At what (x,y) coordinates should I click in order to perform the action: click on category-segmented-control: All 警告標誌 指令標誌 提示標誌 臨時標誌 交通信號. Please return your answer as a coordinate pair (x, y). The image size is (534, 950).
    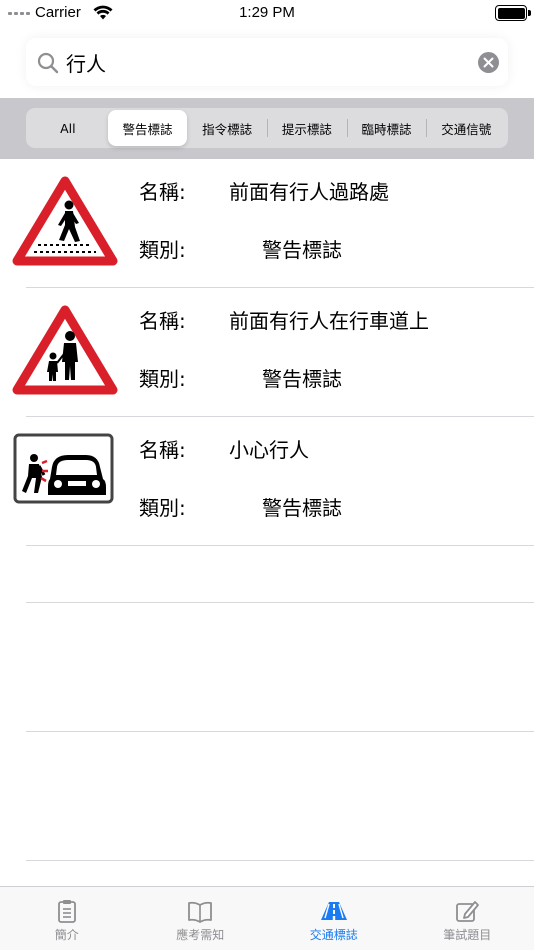
    Looking at the image, I should click on (267, 128).